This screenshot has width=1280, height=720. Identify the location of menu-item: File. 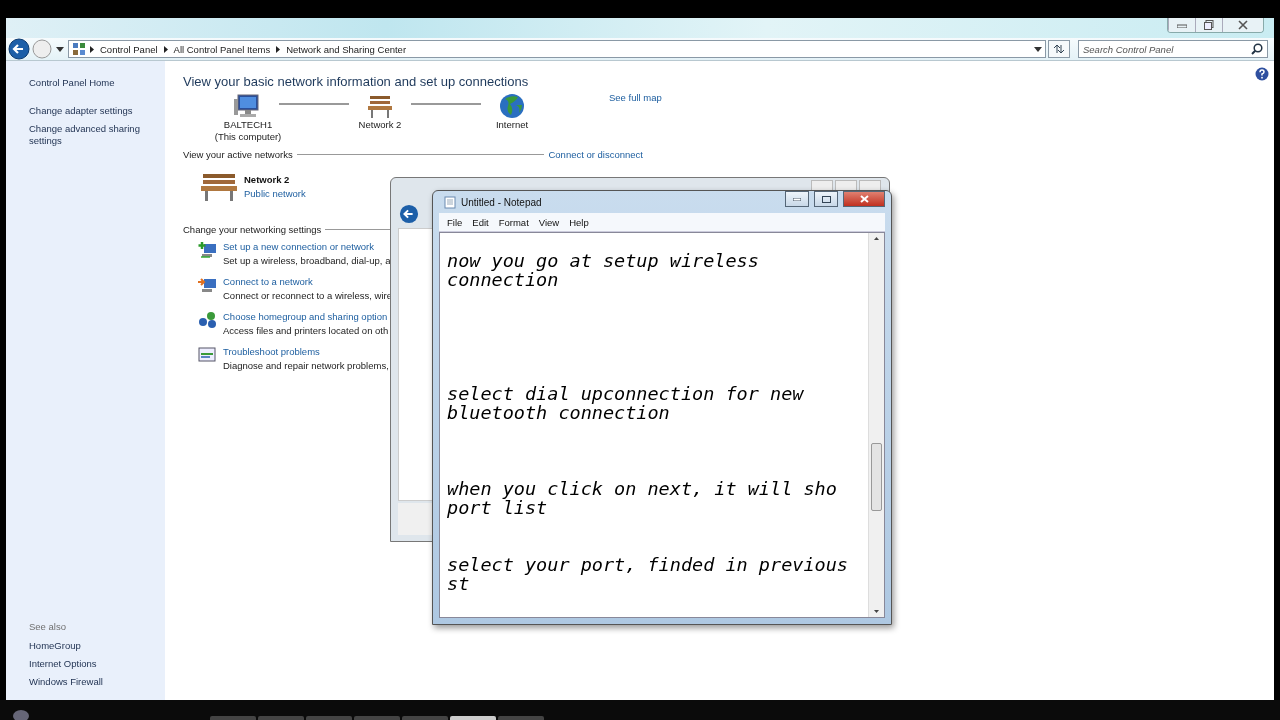
(455, 222).